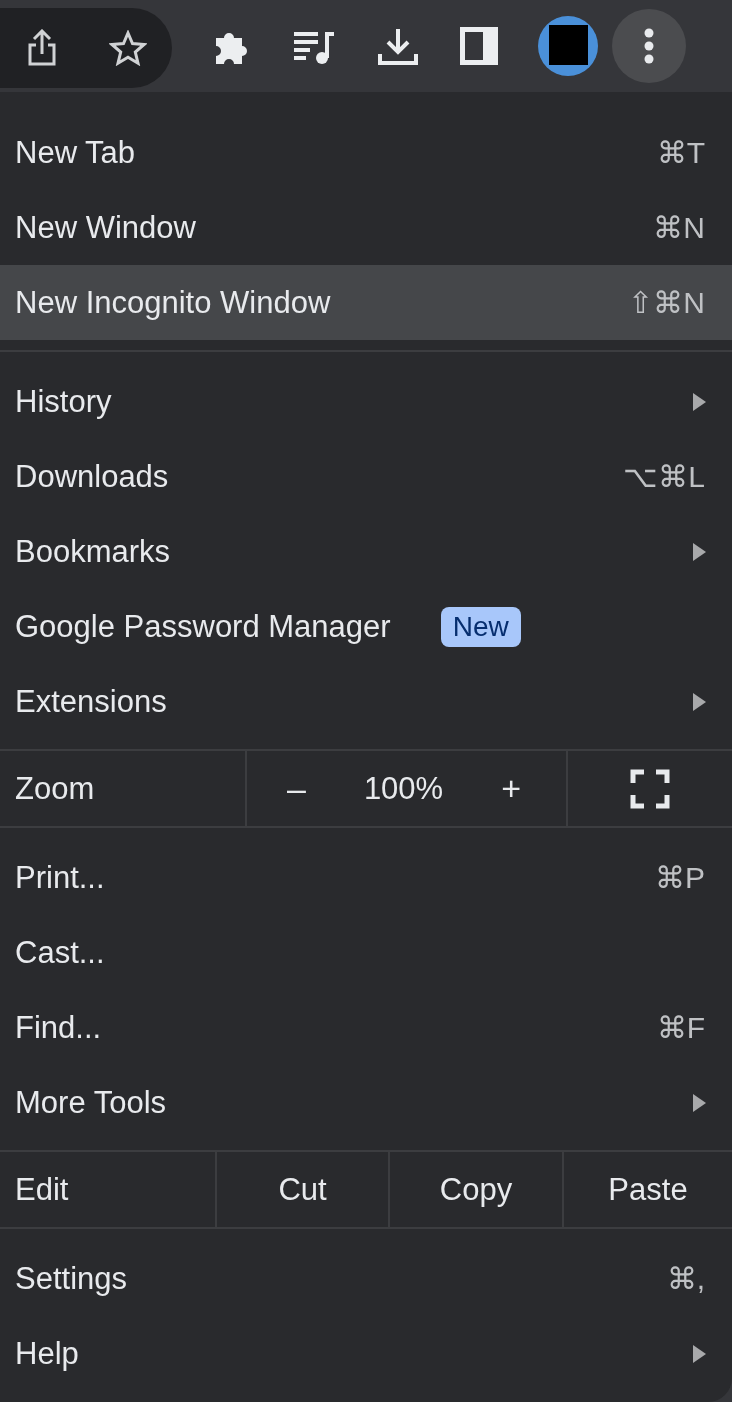 The image size is (732, 1402). I want to click on menu-item: New Tab ⌘T, so click(366, 152).